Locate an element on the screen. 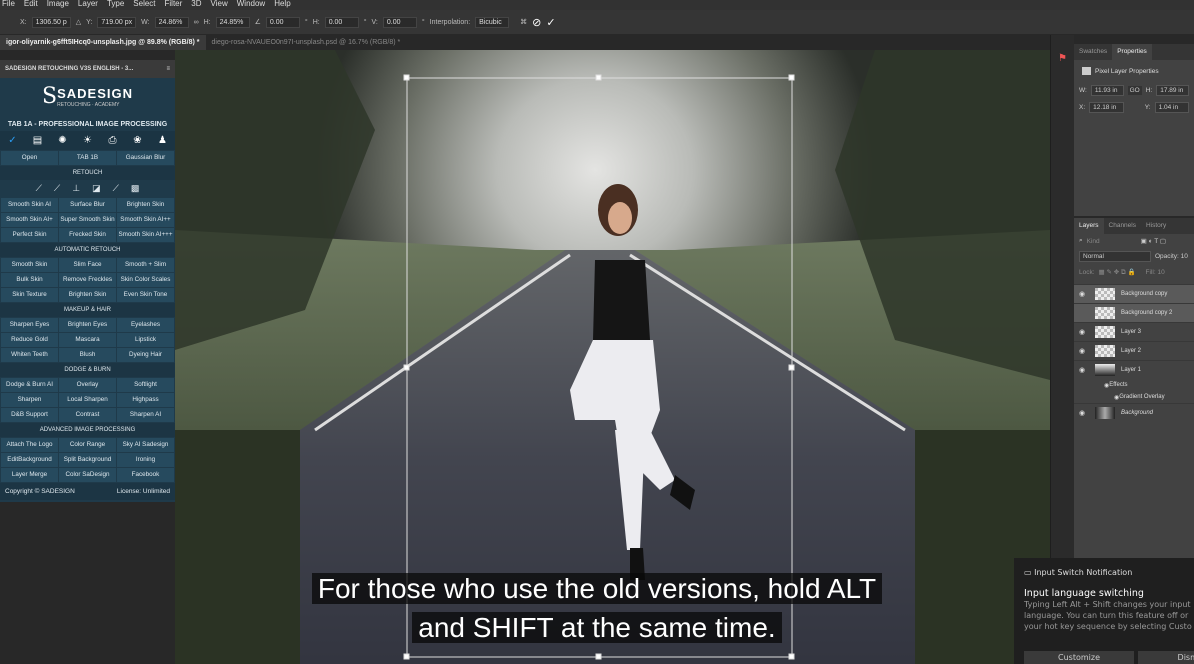  x-field: 1306.50 p is located at coordinates (51, 22).